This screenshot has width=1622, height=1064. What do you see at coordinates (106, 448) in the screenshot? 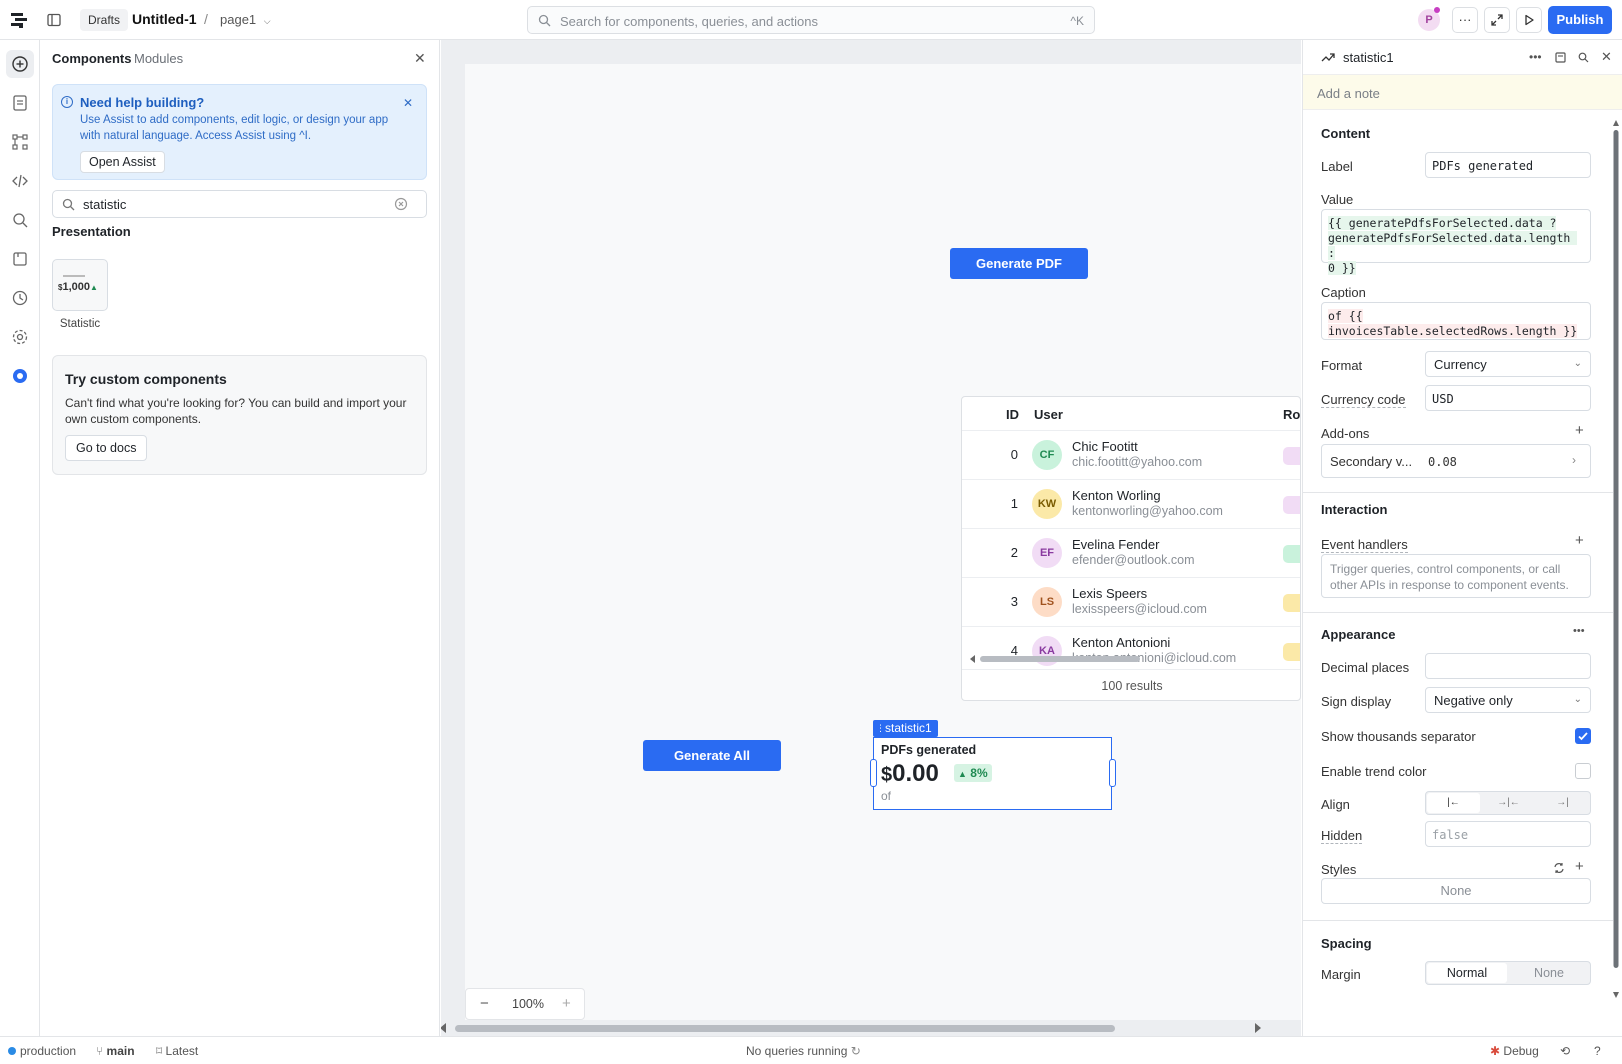
I see `go-to-docs-button: Go to docs` at bounding box center [106, 448].